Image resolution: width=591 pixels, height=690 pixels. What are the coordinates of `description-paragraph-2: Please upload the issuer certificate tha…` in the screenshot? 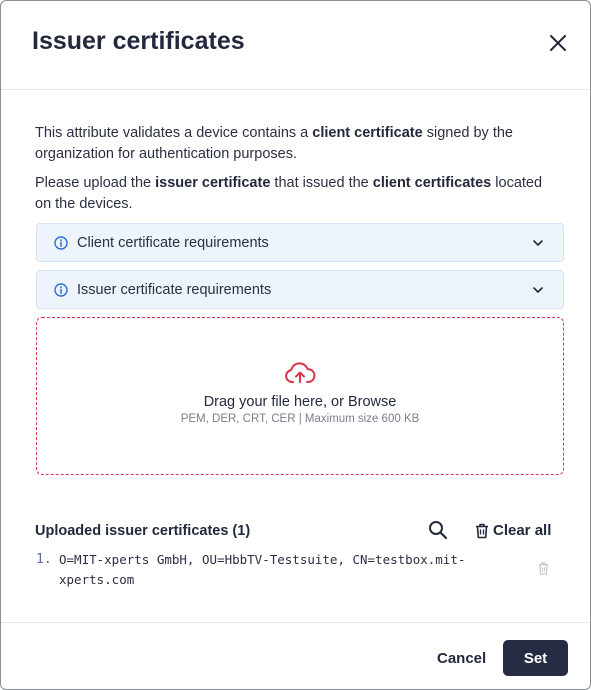 It's located at (295, 194).